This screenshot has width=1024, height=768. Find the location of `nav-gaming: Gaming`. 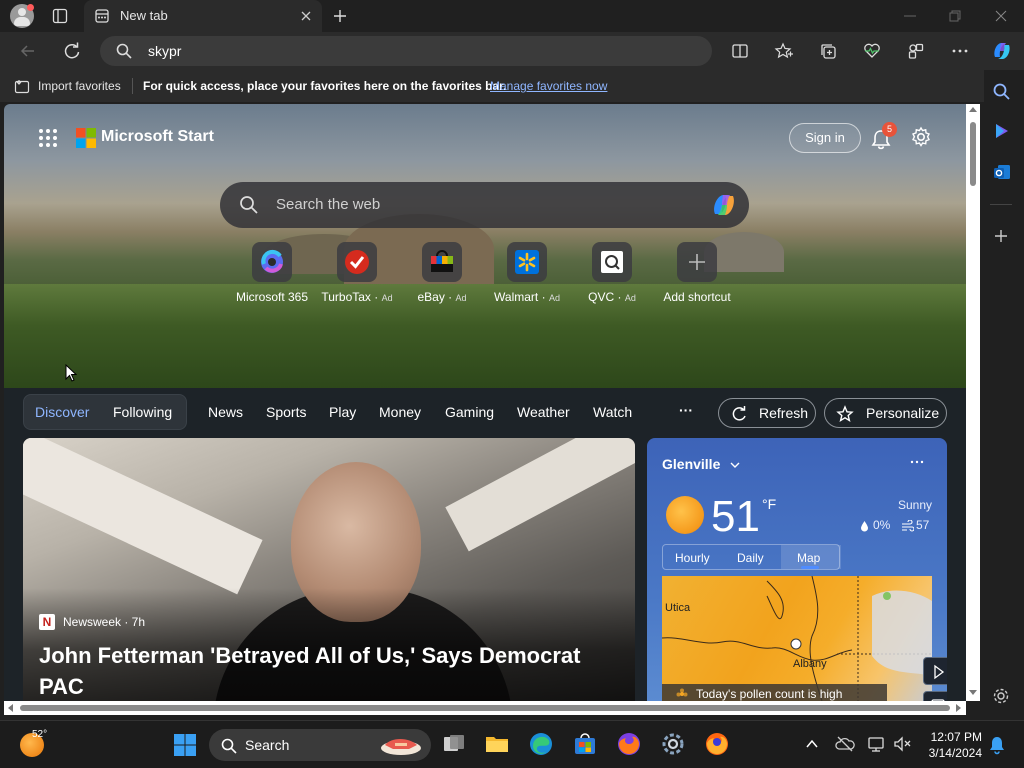

nav-gaming: Gaming is located at coordinates (469, 412).